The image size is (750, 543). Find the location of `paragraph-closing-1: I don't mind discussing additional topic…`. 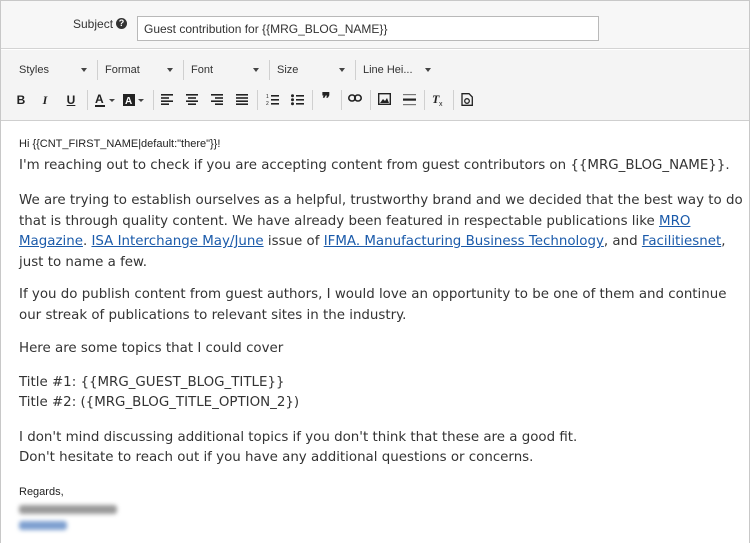

paragraph-closing-1: I don't mind discussing additional topic… is located at coordinates (298, 437).